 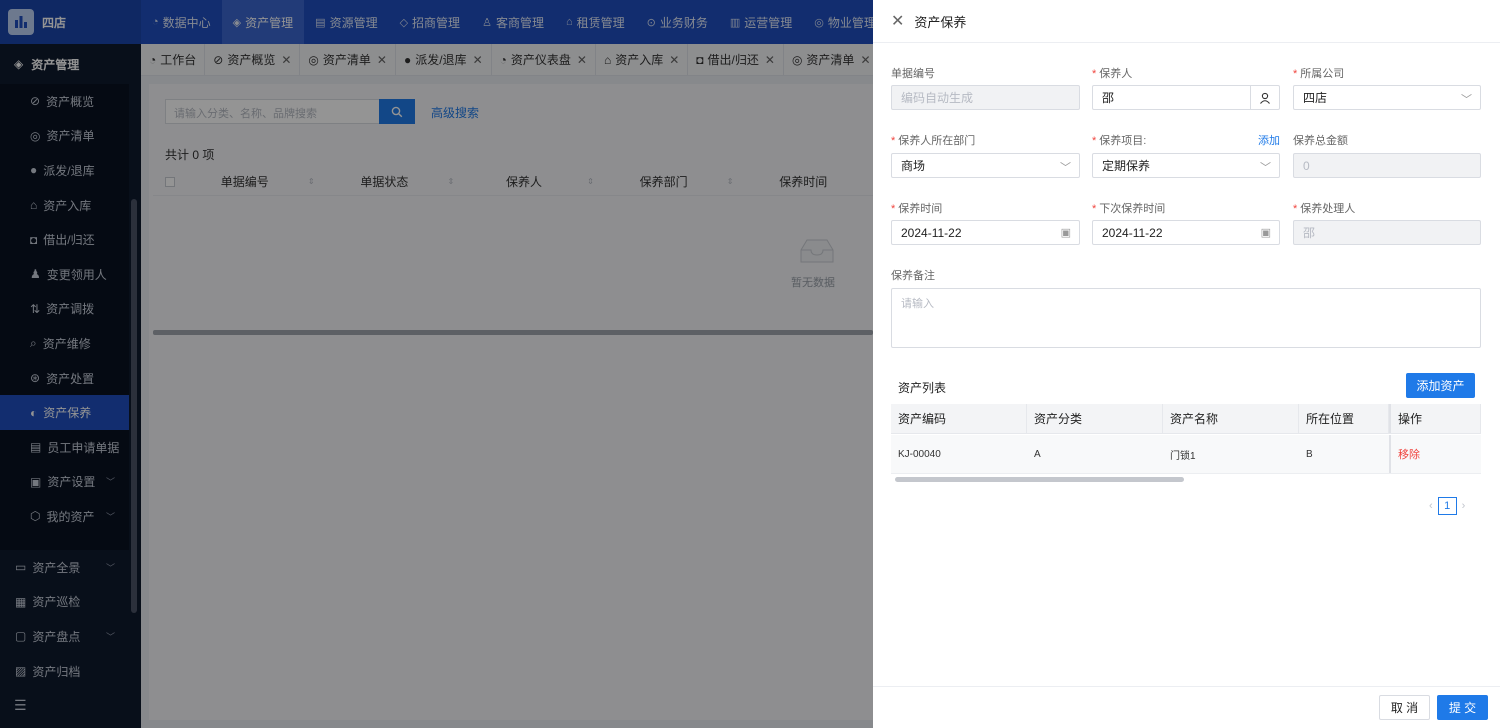 What do you see at coordinates (913, 166) in the screenshot?
I see `field-value: 商场` at bounding box center [913, 166].